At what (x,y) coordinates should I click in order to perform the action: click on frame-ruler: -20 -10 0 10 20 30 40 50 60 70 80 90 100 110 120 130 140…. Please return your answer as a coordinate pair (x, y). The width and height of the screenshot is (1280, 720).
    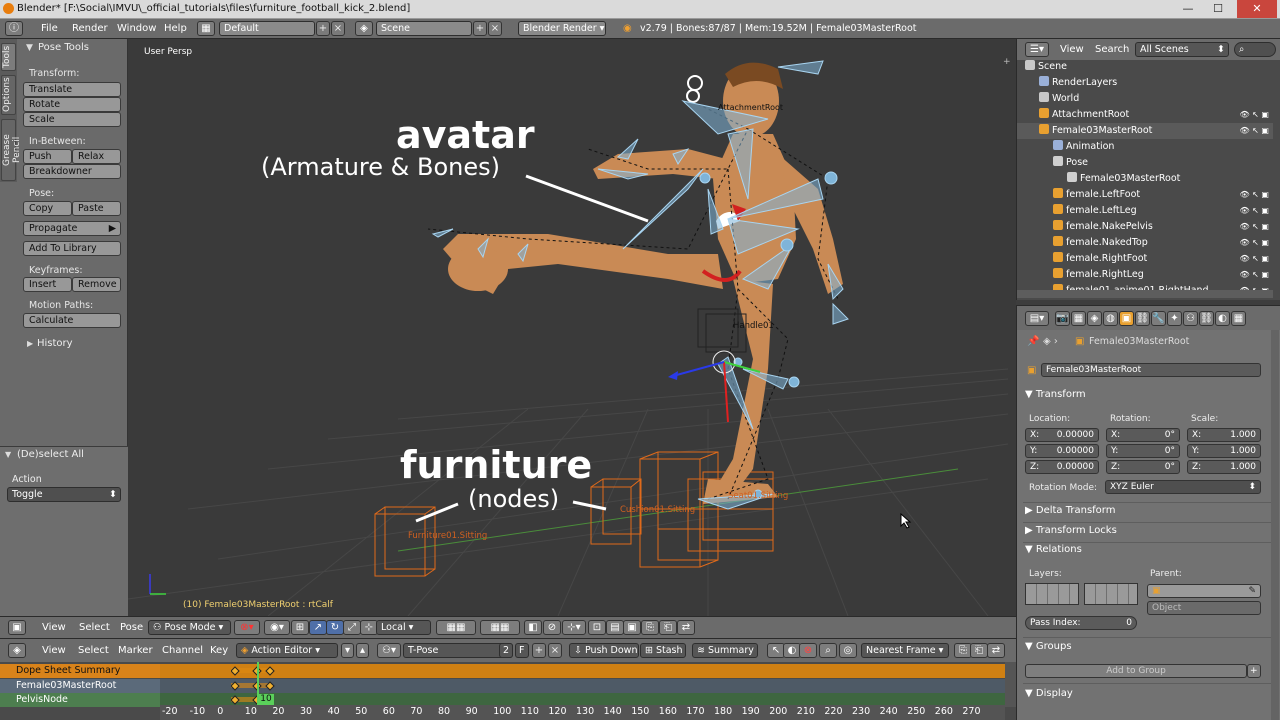
    Looking at the image, I should click on (582, 712).